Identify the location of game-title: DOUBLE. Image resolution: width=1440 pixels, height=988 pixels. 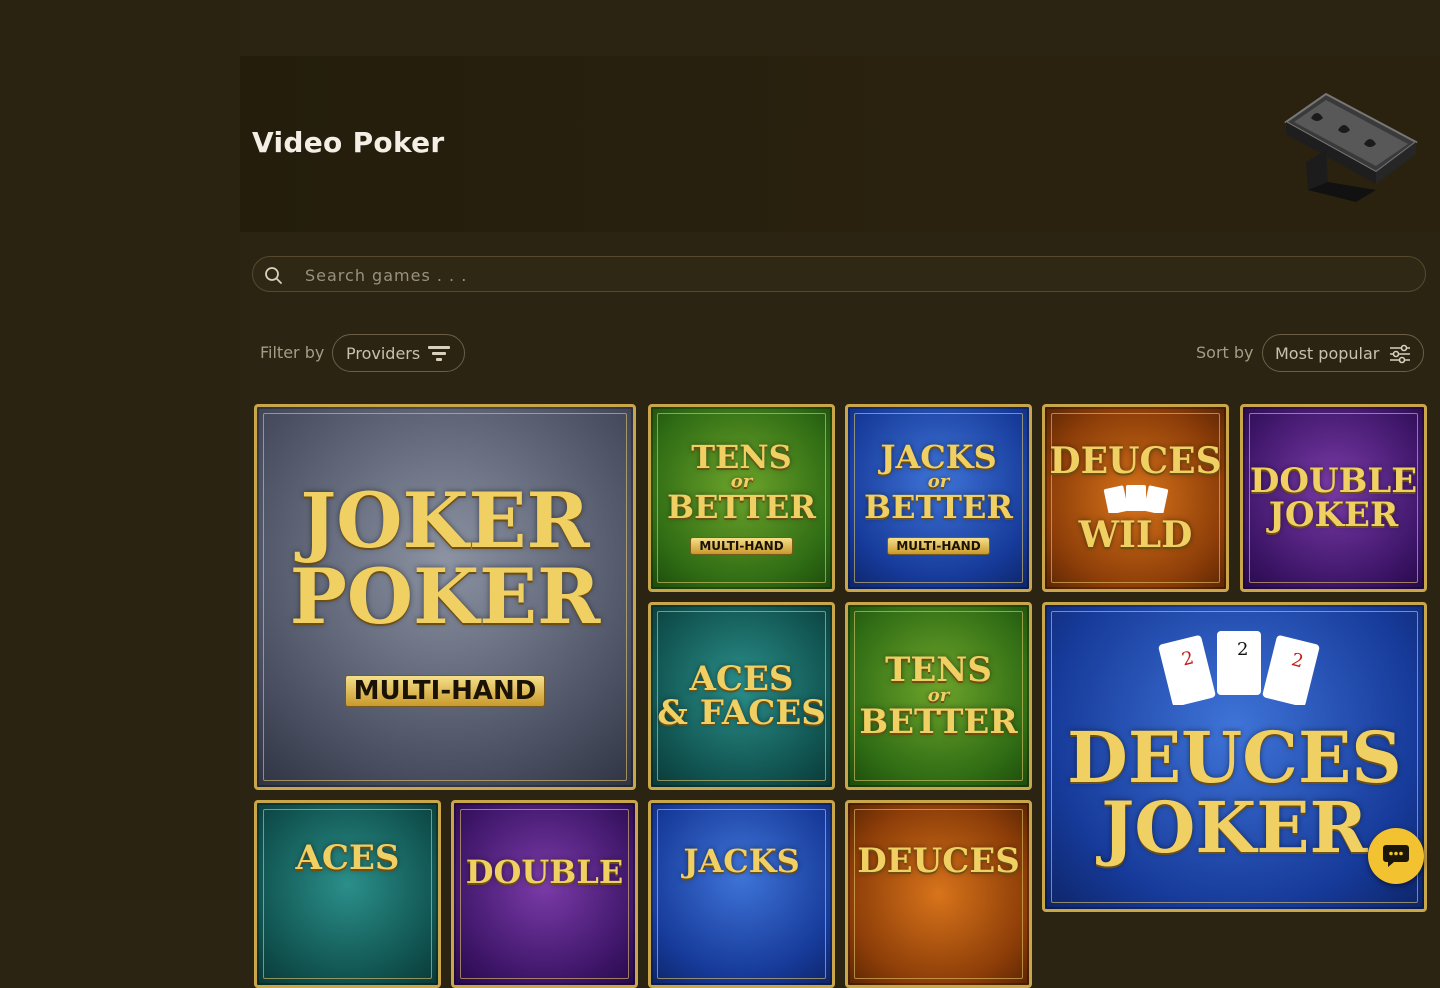
(544, 872).